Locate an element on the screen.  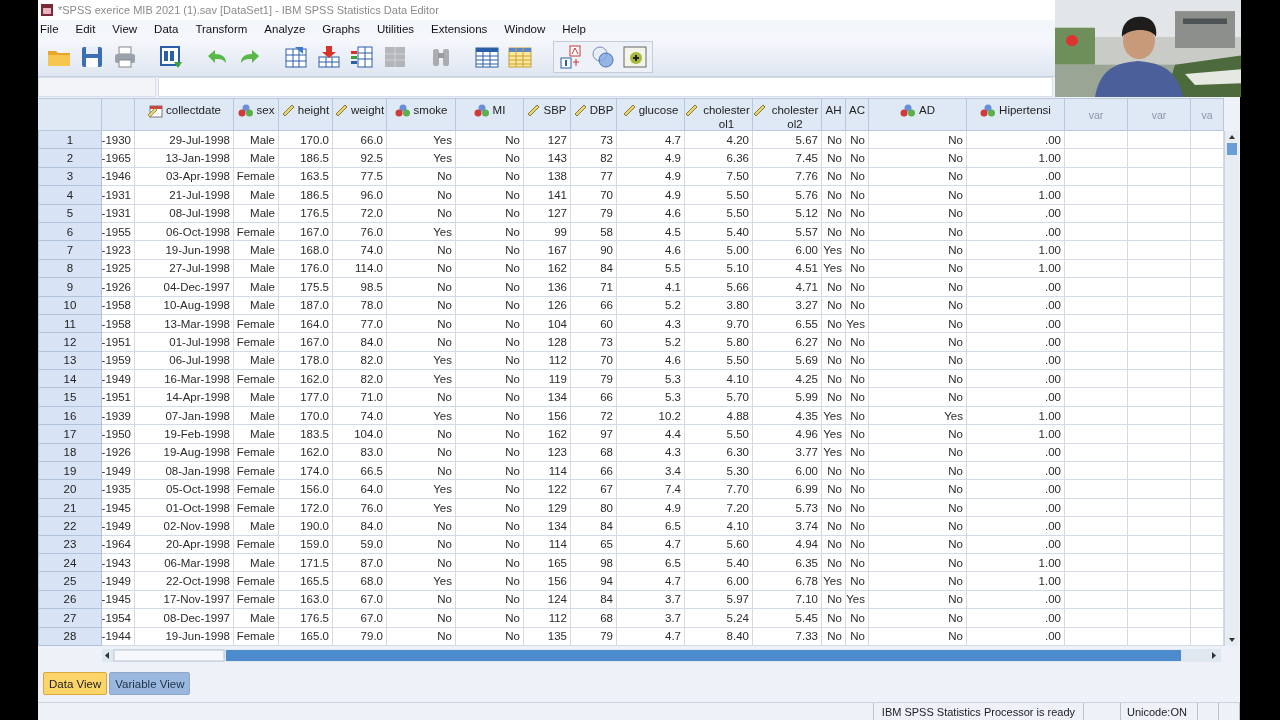
menu-item: Utilities is located at coordinates (400, 29).